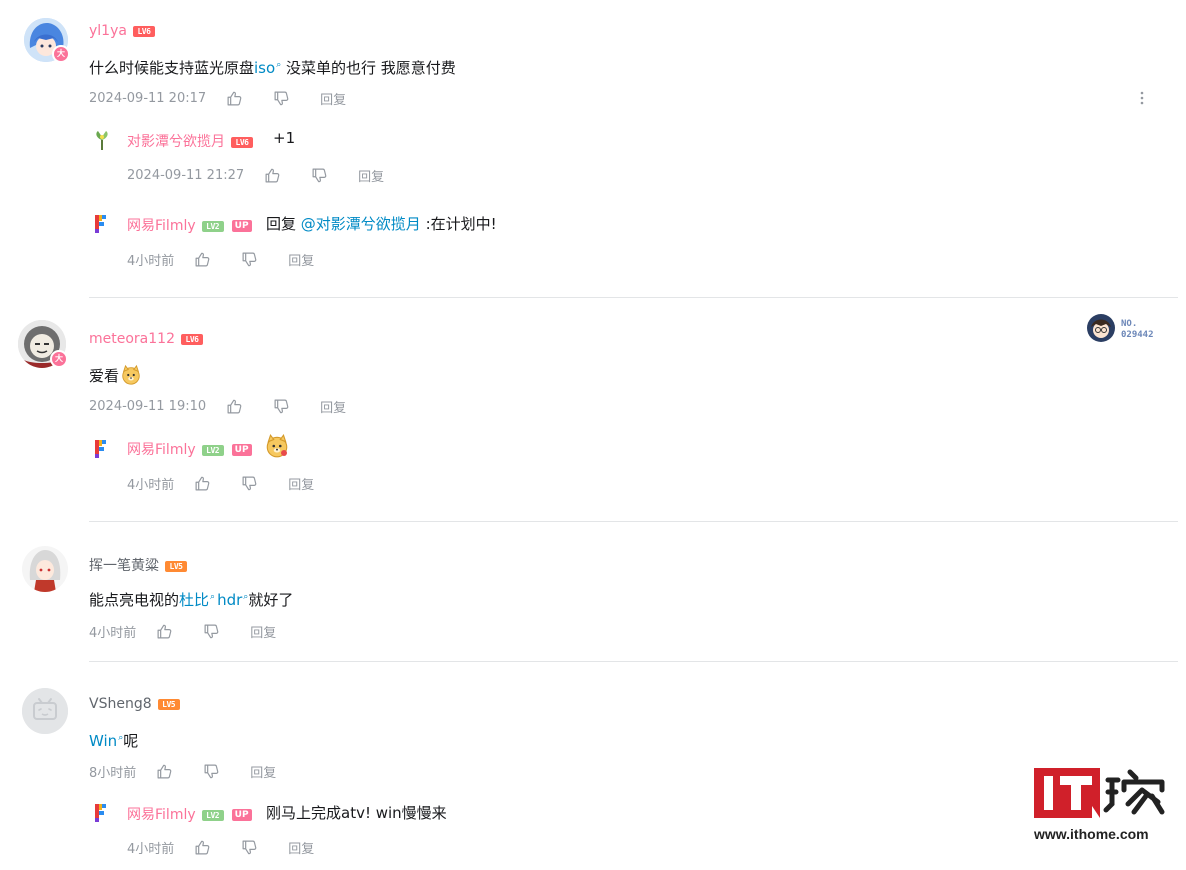  What do you see at coordinates (1129, 324) in the screenshot?
I see `fan-badge-label: NO.` at bounding box center [1129, 324].